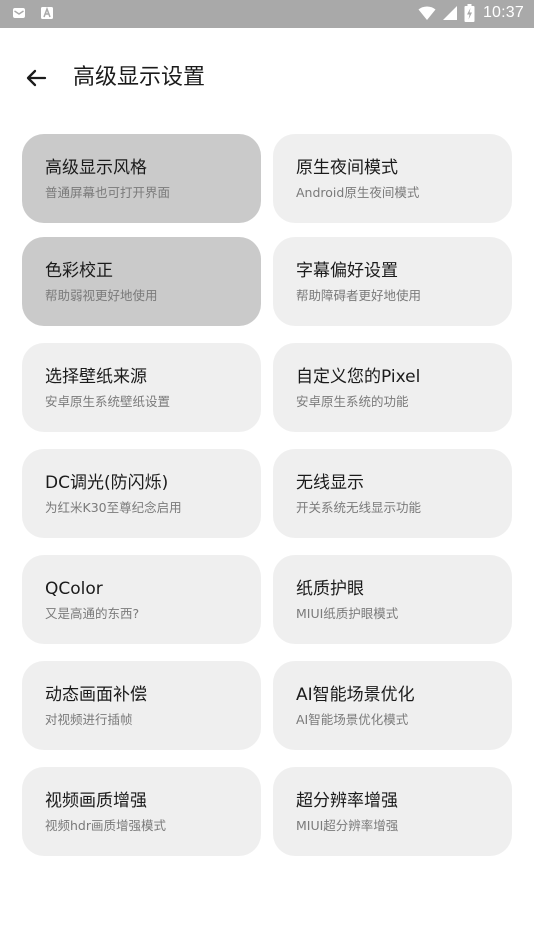  What do you see at coordinates (101, 295) in the screenshot?
I see `card-subtitle: 帮助弱视更好地使用` at bounding box center [101, 295].